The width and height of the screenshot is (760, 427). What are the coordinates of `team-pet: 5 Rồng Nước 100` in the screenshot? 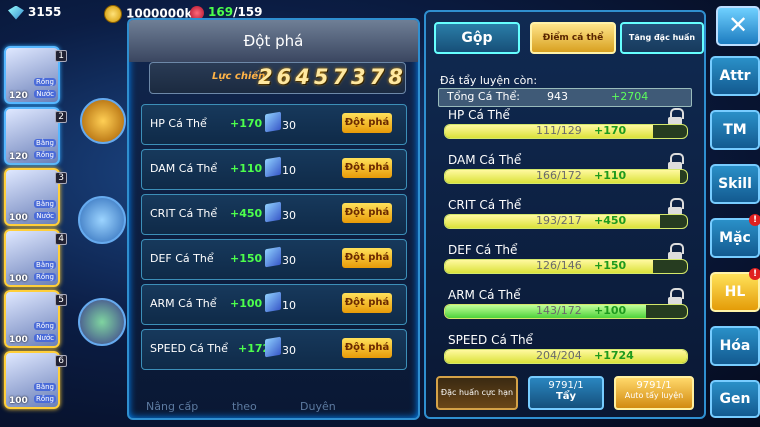 It's located at (35, 319).